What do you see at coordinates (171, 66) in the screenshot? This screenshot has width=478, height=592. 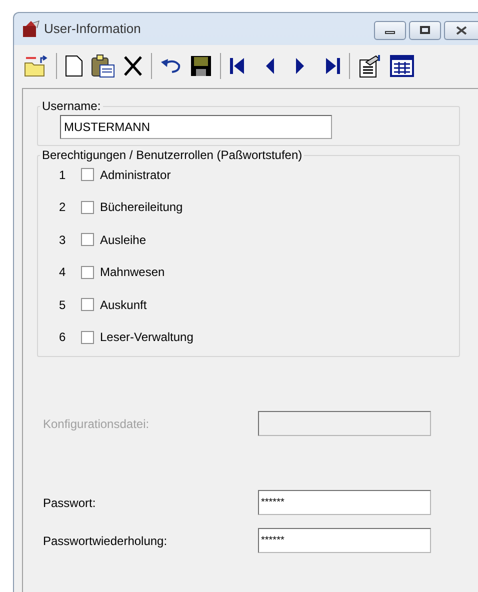 I see `undo-icon` at bounding box center [171, 66].